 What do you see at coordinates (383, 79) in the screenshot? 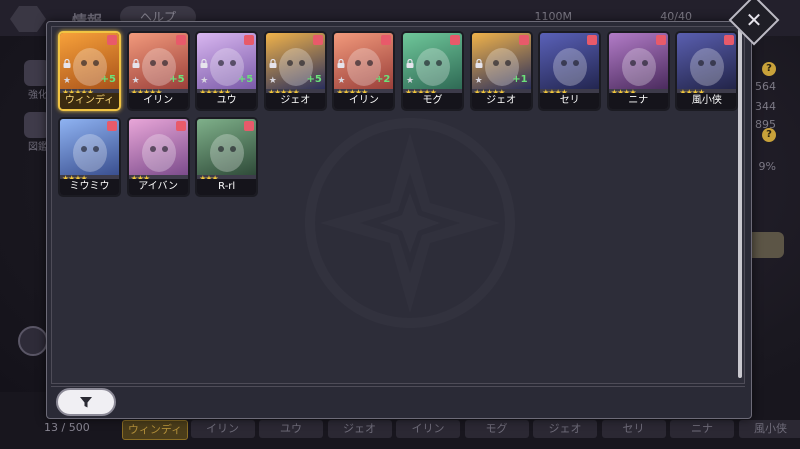
I see `enhance-level: +2` at bounding box center [383, 79].